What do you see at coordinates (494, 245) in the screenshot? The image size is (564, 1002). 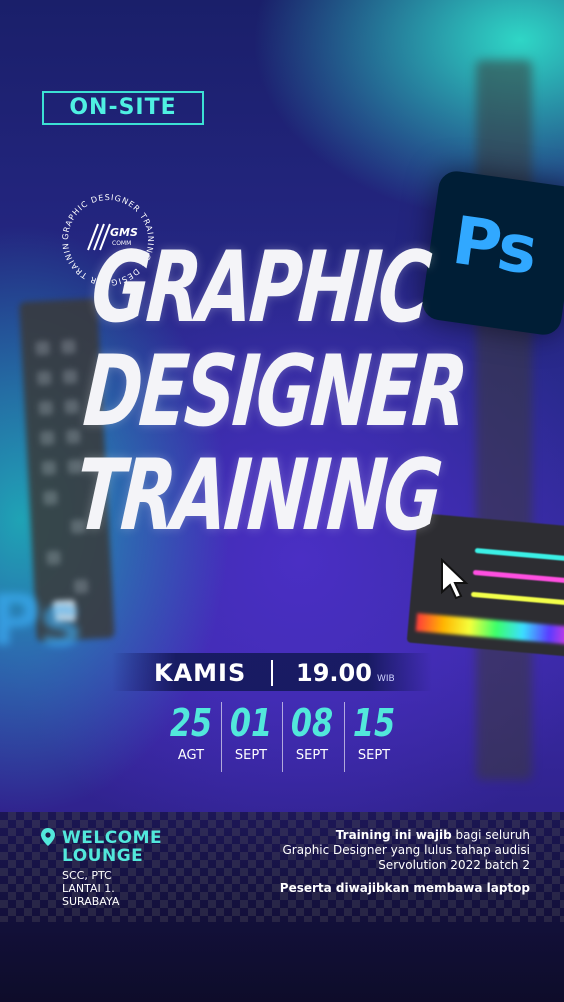 I see `photoshop-badge-text: Ps` at bounding box center [494, 245].